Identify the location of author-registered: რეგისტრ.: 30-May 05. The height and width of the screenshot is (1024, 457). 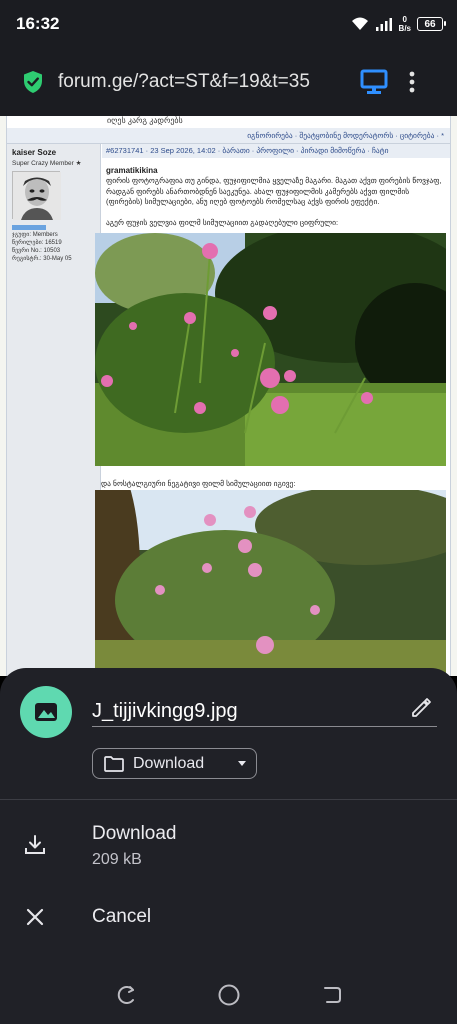
(42, 259).